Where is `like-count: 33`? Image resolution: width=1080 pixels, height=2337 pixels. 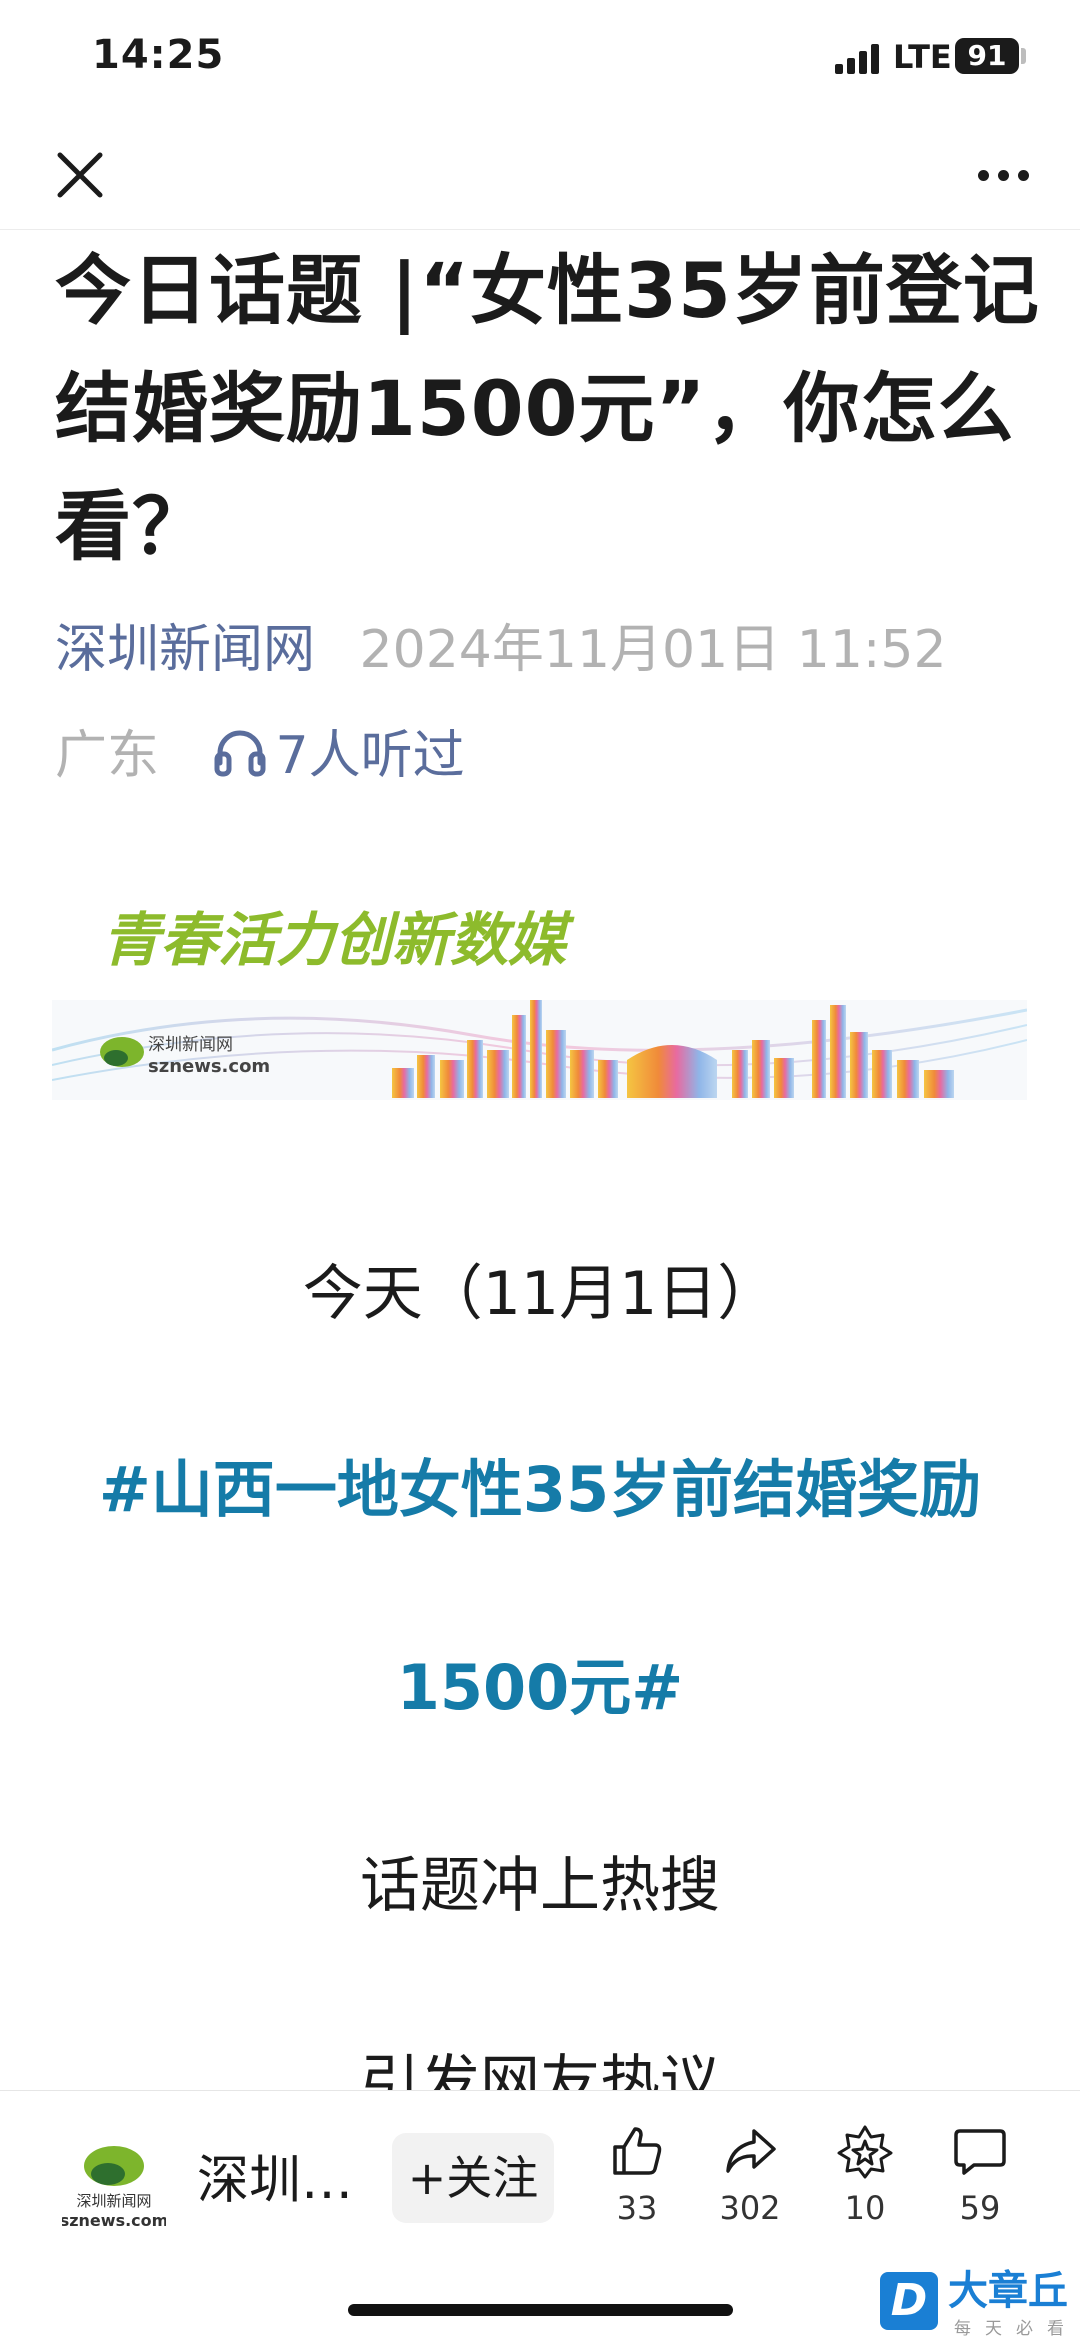 like-count: 33 is located at coordinates (637, 2208).